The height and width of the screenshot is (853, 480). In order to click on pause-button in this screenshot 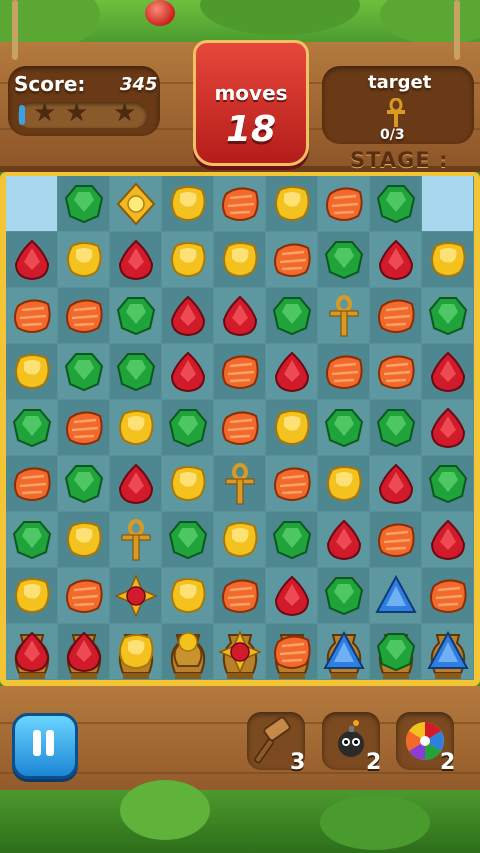, I will do `click(45, 746)`.